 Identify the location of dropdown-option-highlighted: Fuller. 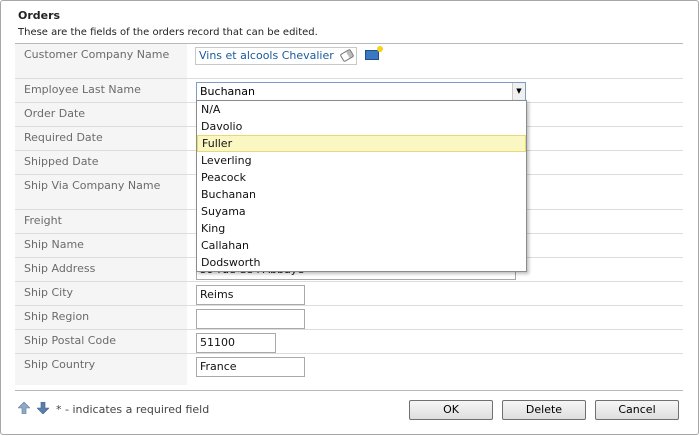
(361, 143).